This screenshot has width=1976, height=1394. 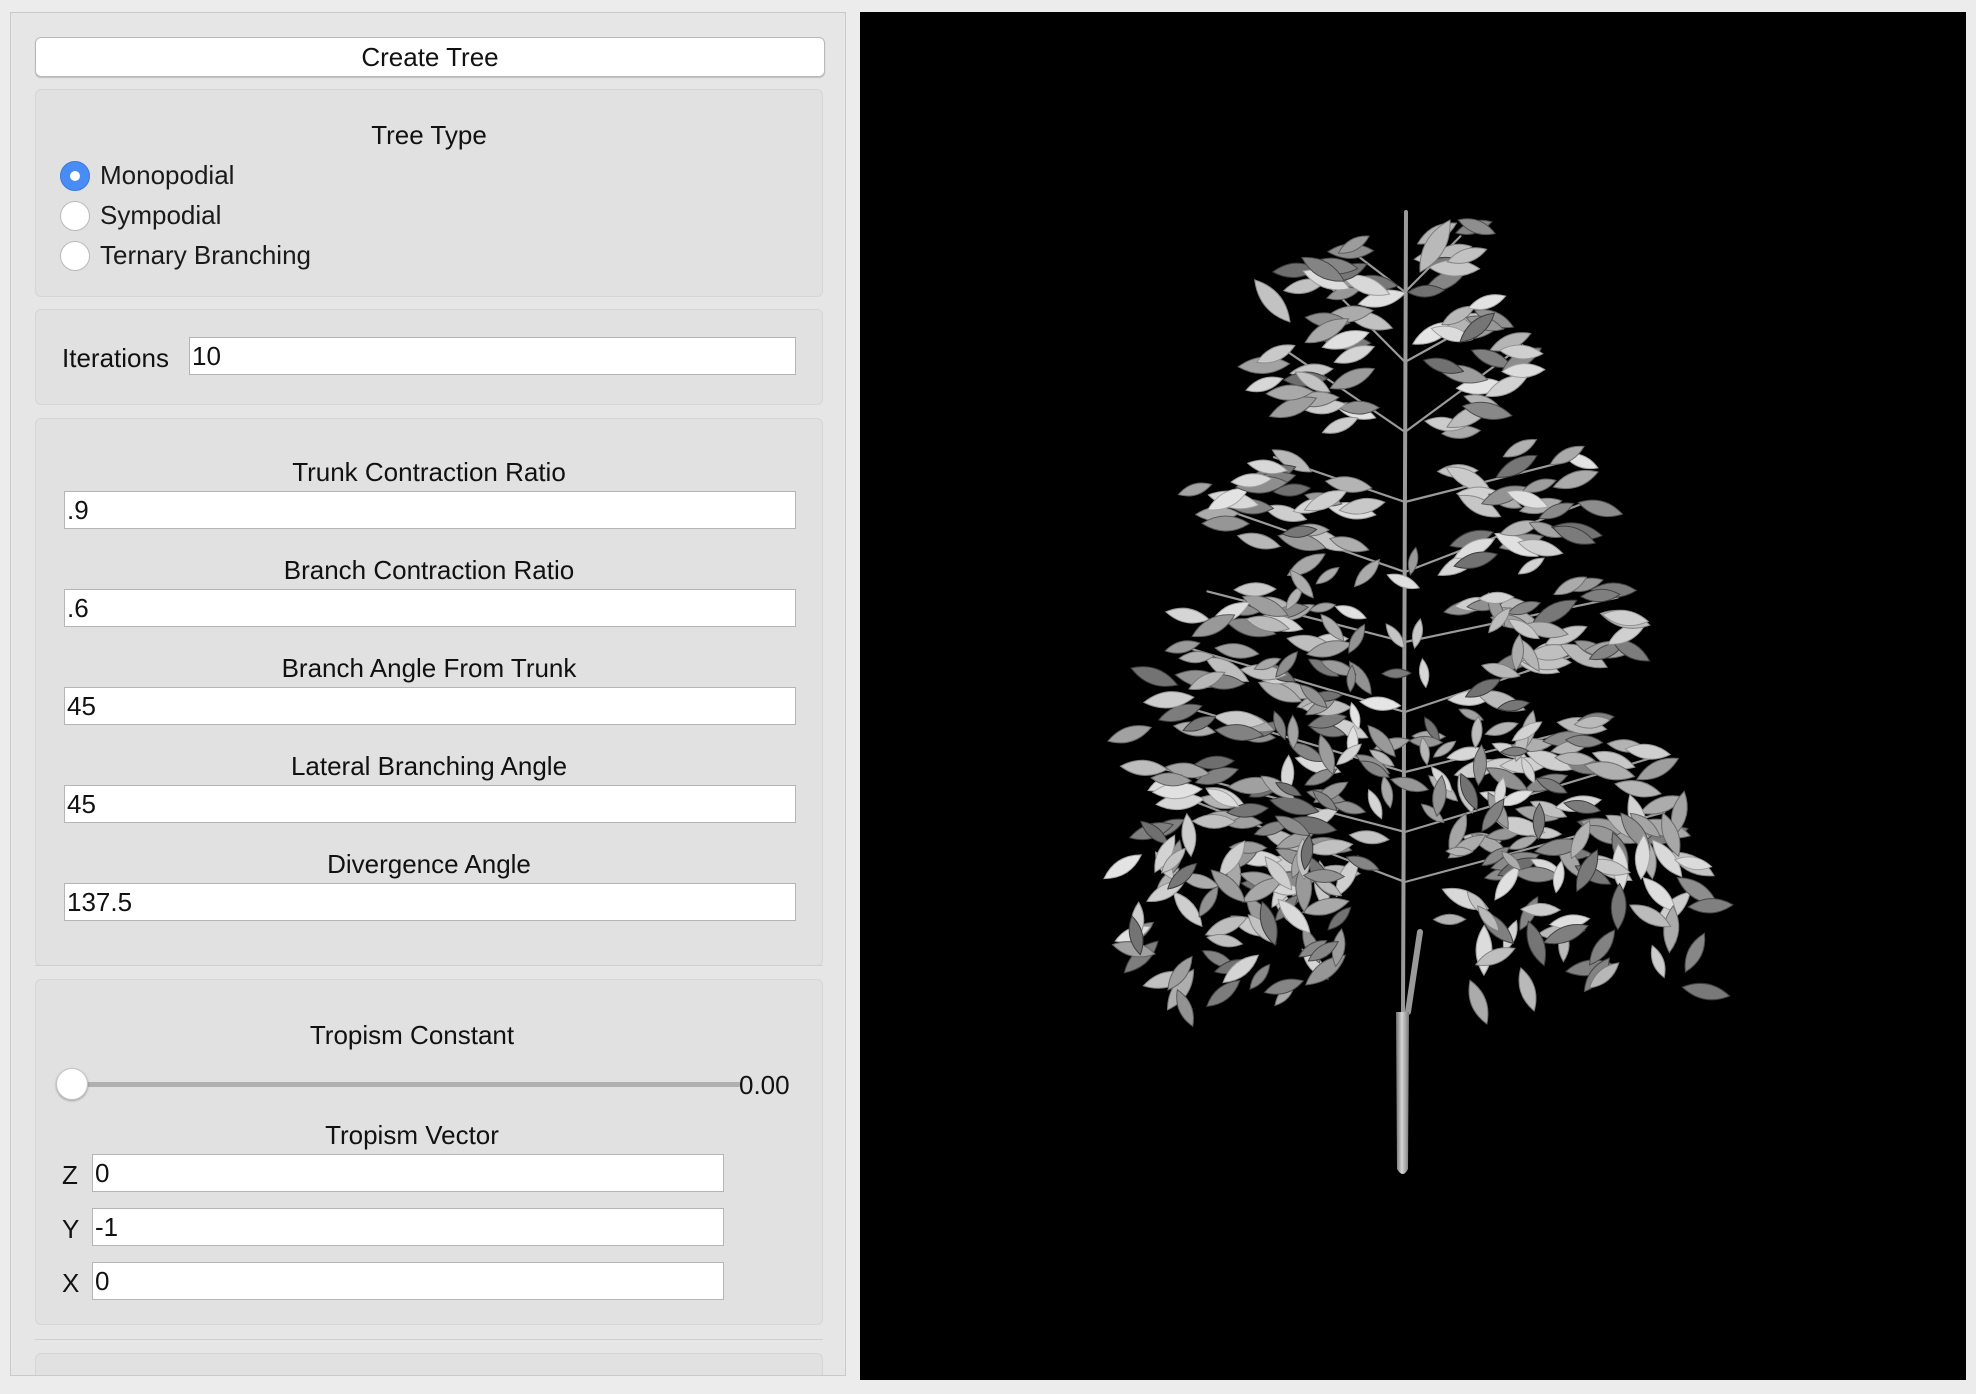 What do you see at coordinates (167, 175) in the screenshot?
I see `radio-label: Monopodial` at bounding box center [167, 175].